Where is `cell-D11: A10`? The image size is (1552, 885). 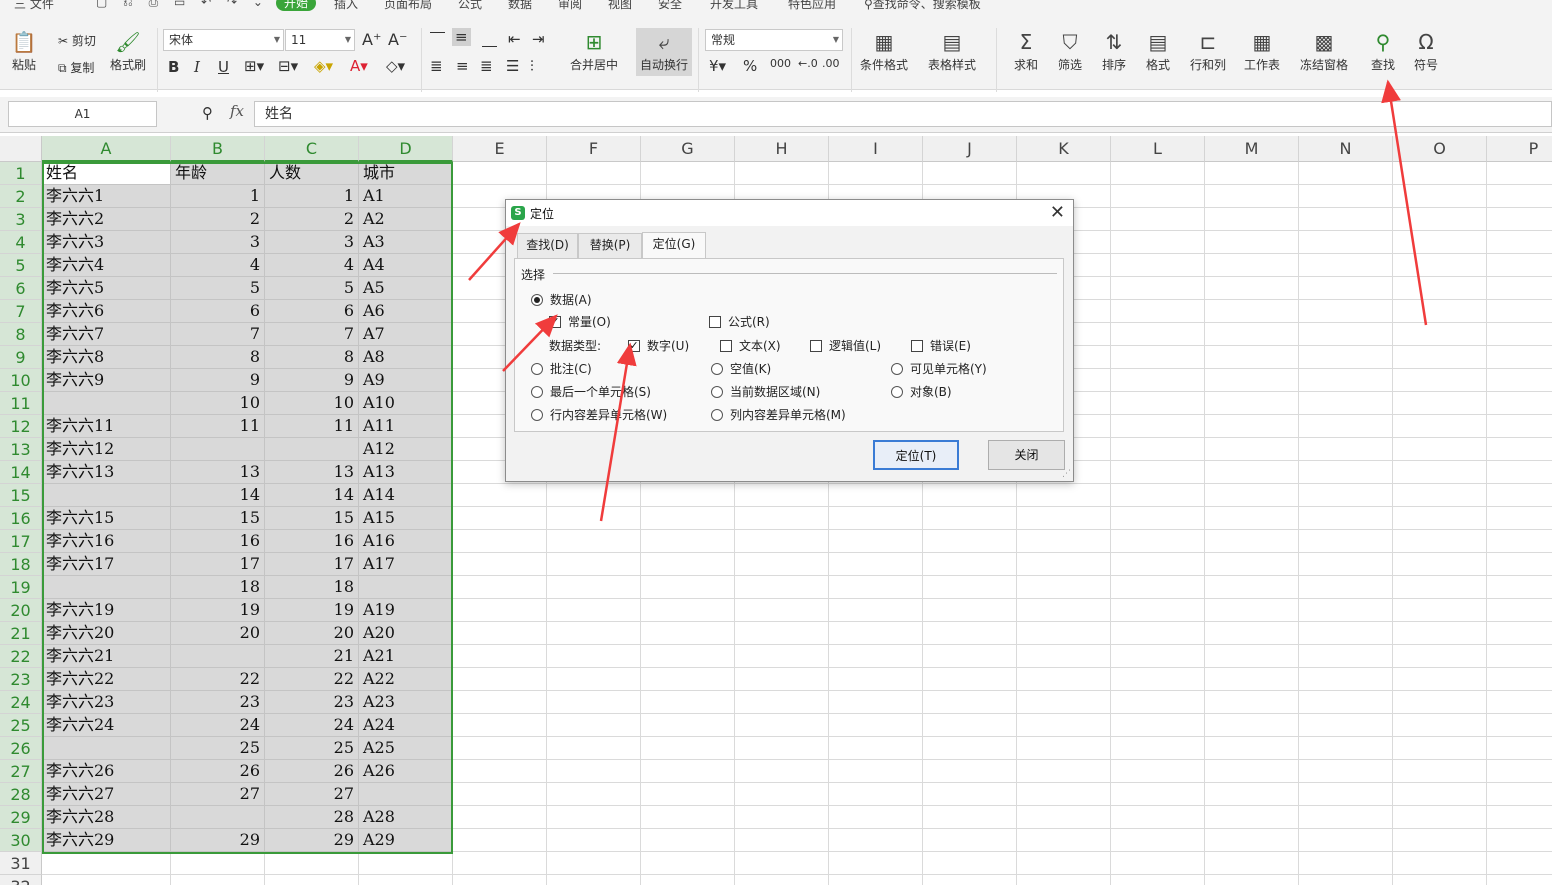 cell-D11: A10 is located at coordinates (406, 403).